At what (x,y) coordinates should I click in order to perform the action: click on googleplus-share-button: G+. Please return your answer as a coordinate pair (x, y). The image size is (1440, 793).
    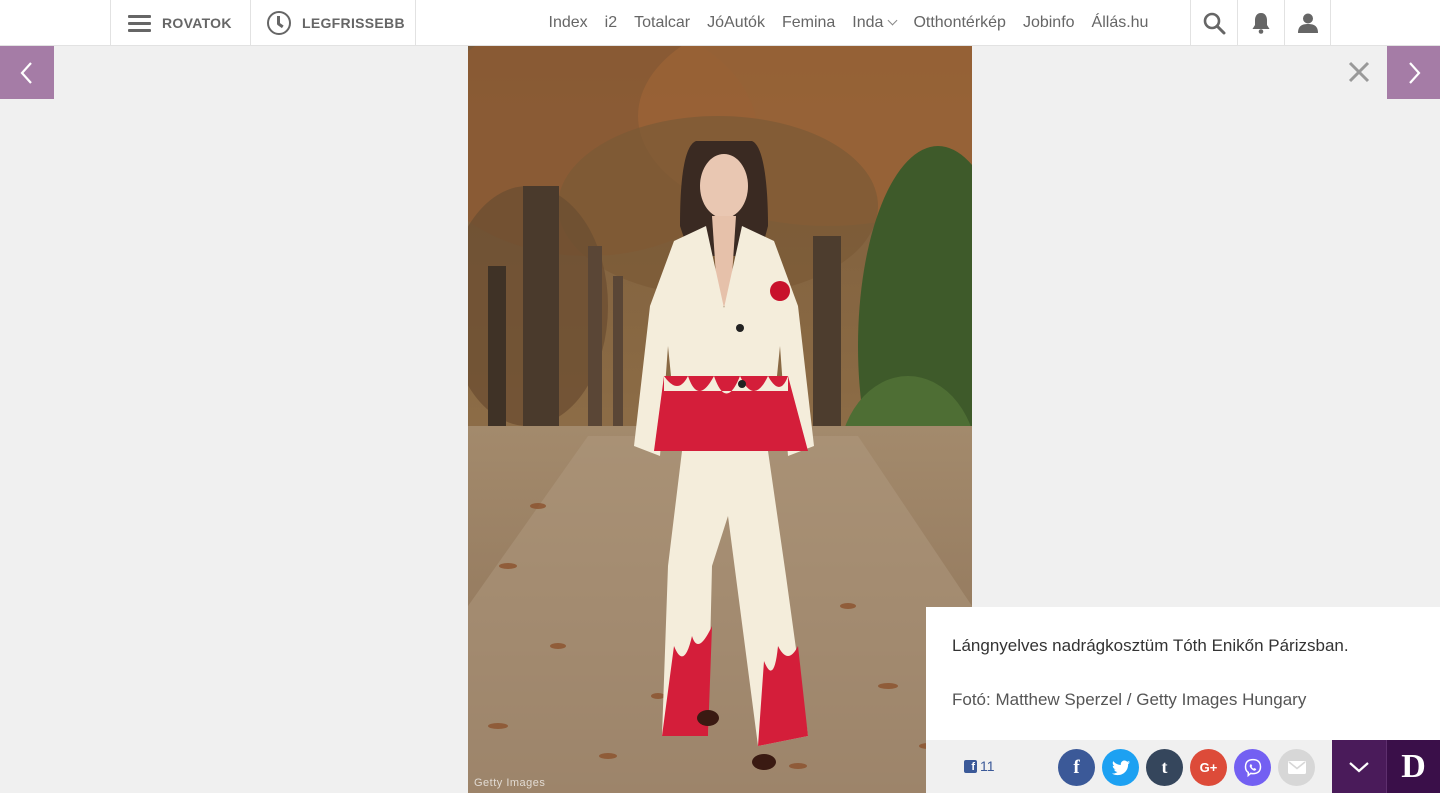
    Looking at the image, I should click on (1208, 767).